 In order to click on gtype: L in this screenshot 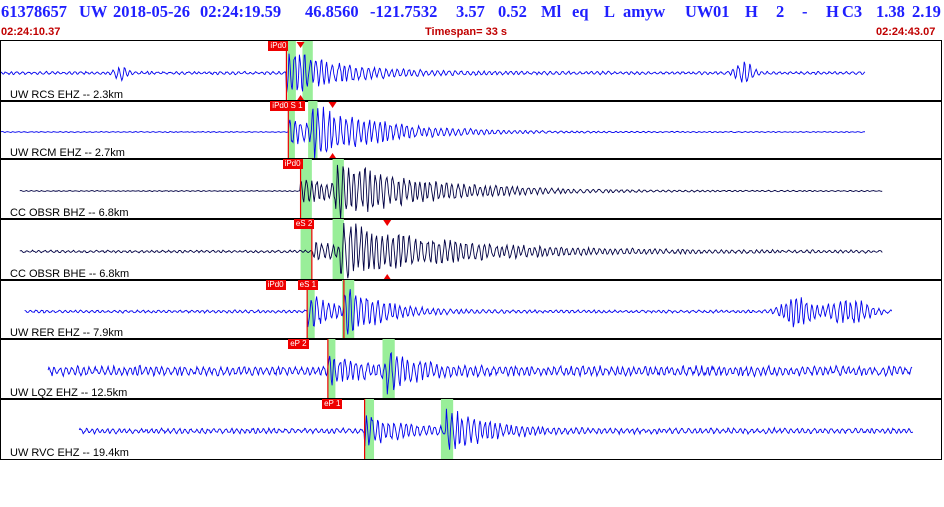, I will do `click(610, 11)`.